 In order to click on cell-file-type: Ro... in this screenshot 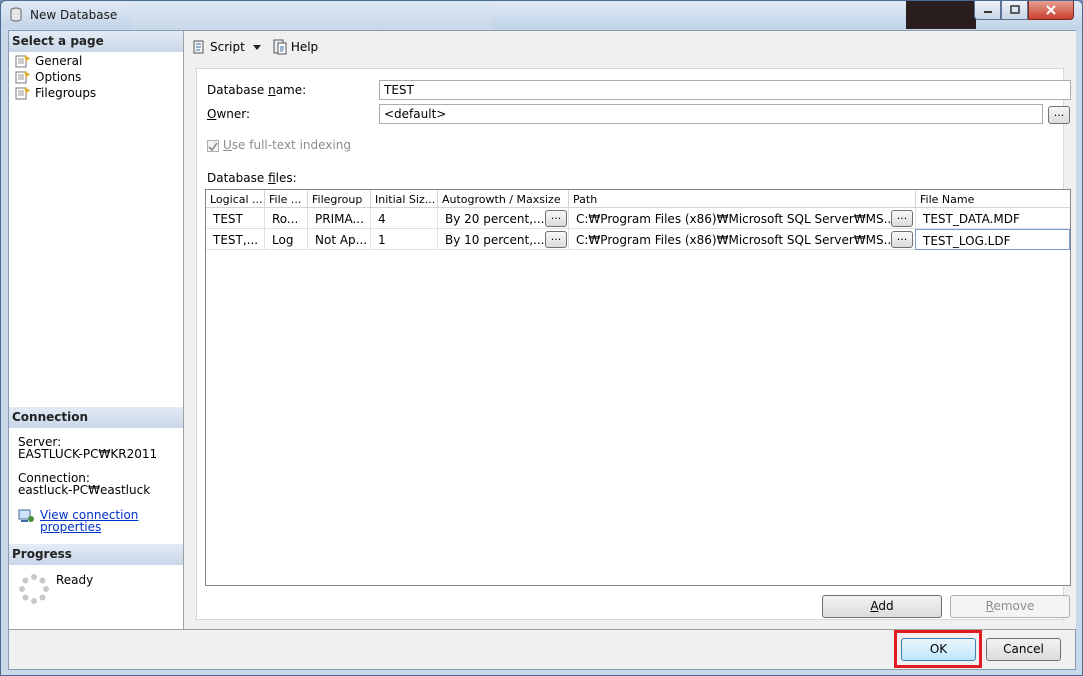, I will do `click(286, 218)`.